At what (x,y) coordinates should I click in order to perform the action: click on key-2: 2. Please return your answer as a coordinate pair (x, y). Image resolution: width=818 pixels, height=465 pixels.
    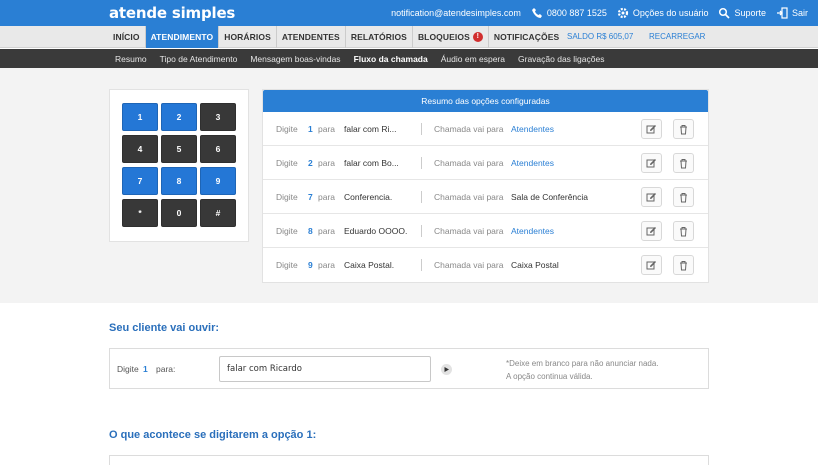
    Looking at the image, I should click on (179, 117).